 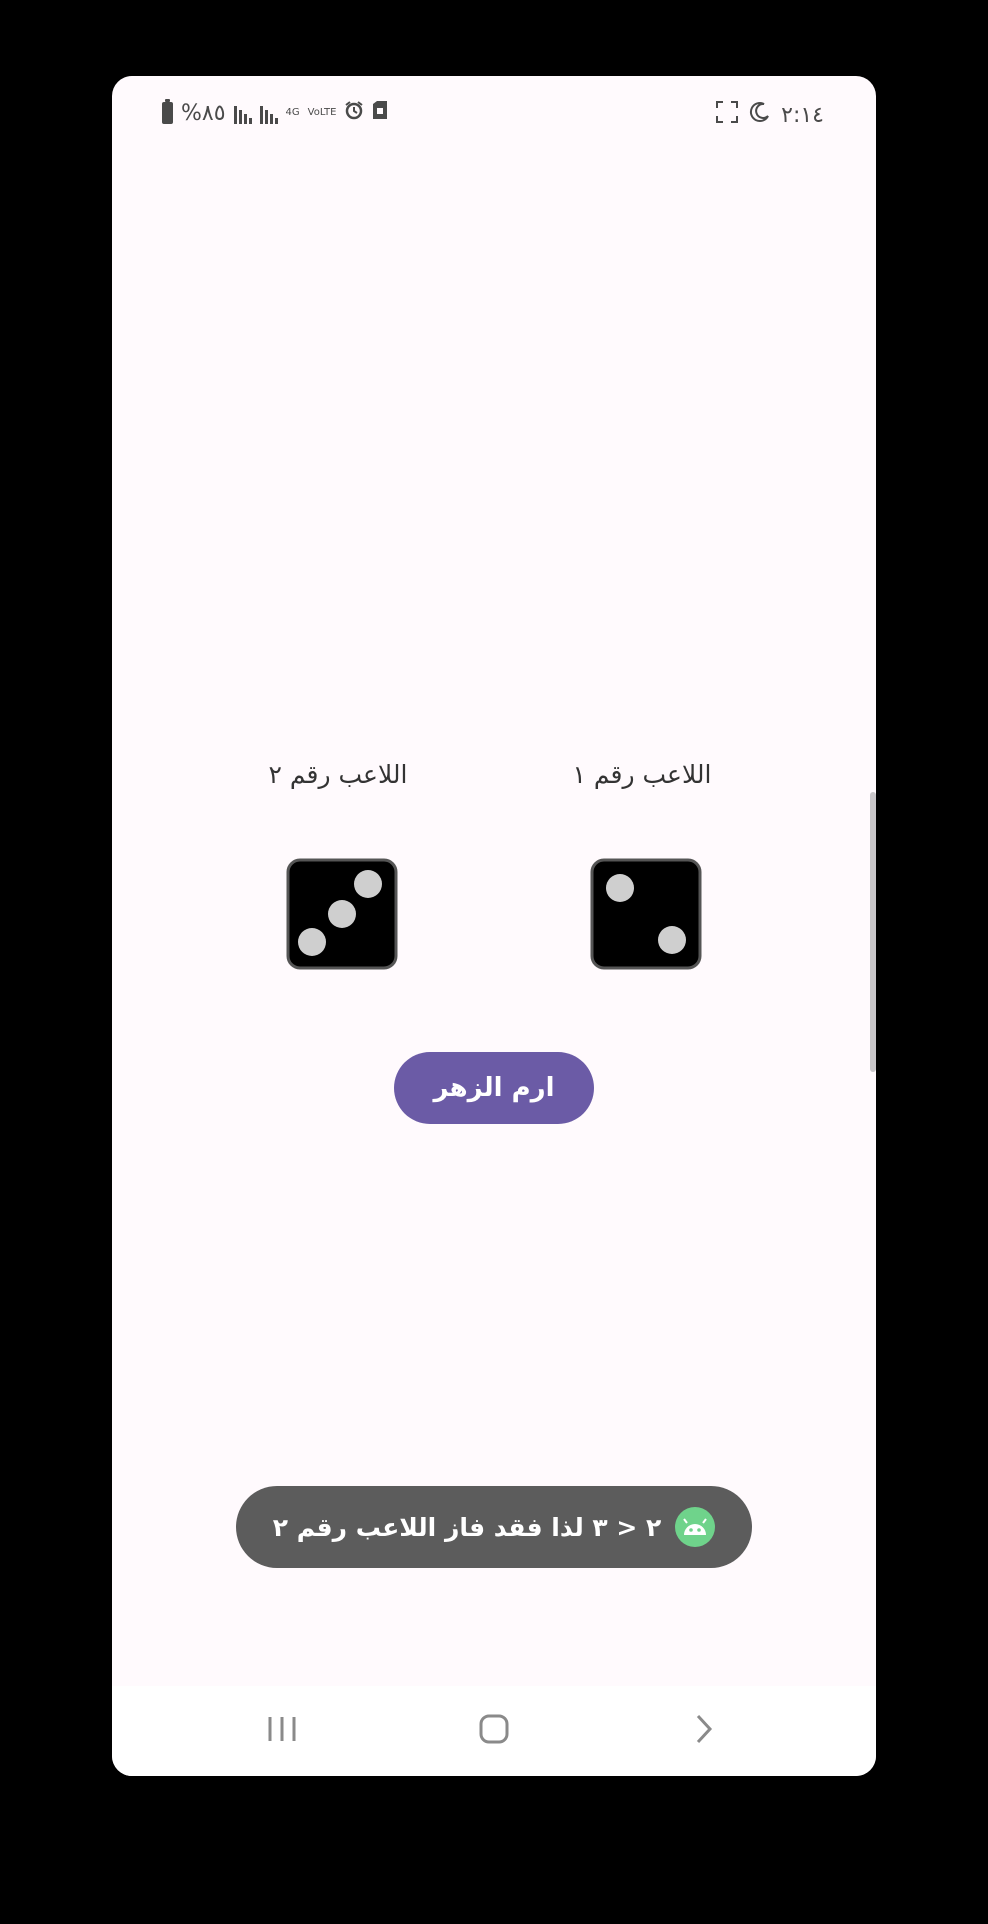 I want to click on battery-icon, so click(x=167, y=111).